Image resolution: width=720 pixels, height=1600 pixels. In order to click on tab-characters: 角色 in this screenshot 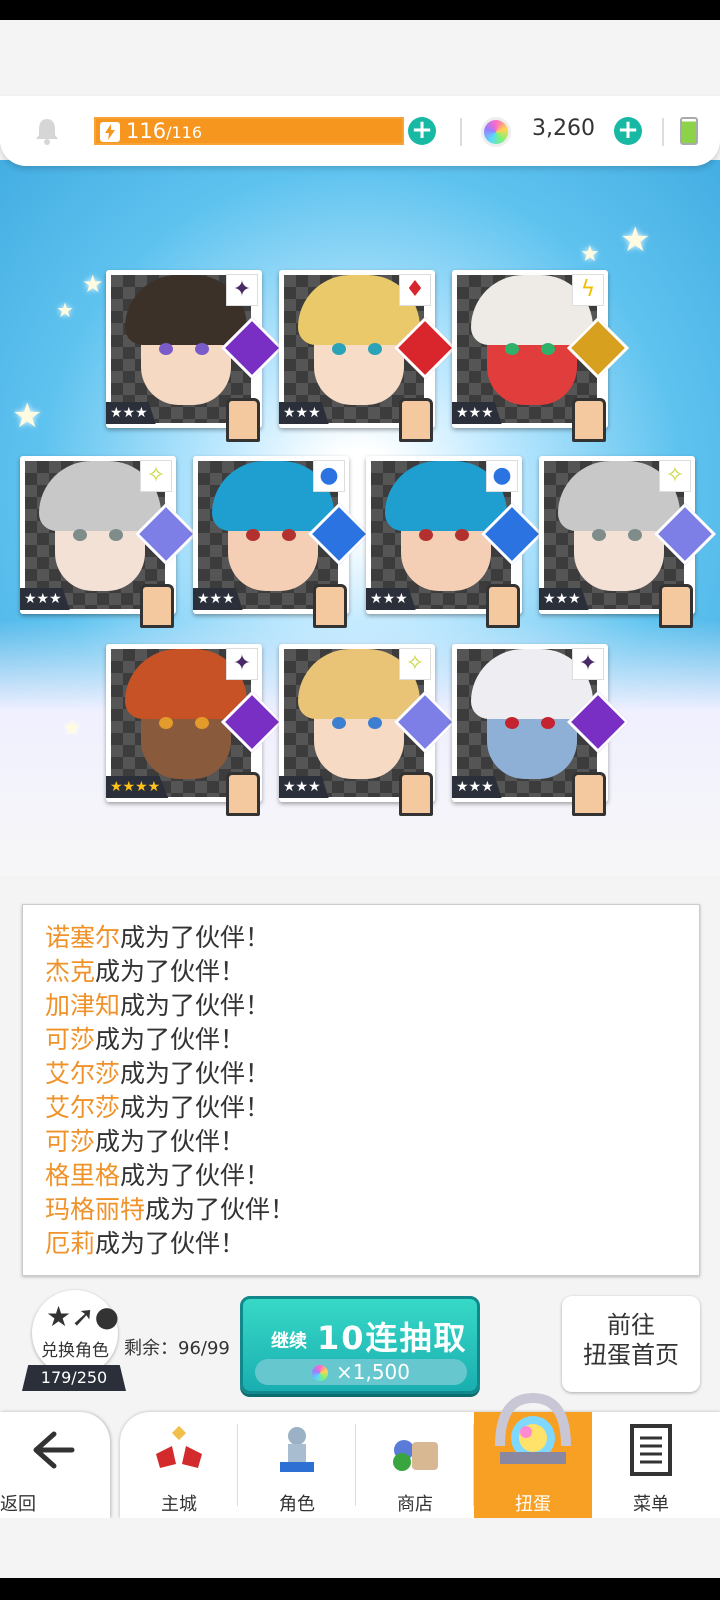, I will do `click(297, 1465)`.